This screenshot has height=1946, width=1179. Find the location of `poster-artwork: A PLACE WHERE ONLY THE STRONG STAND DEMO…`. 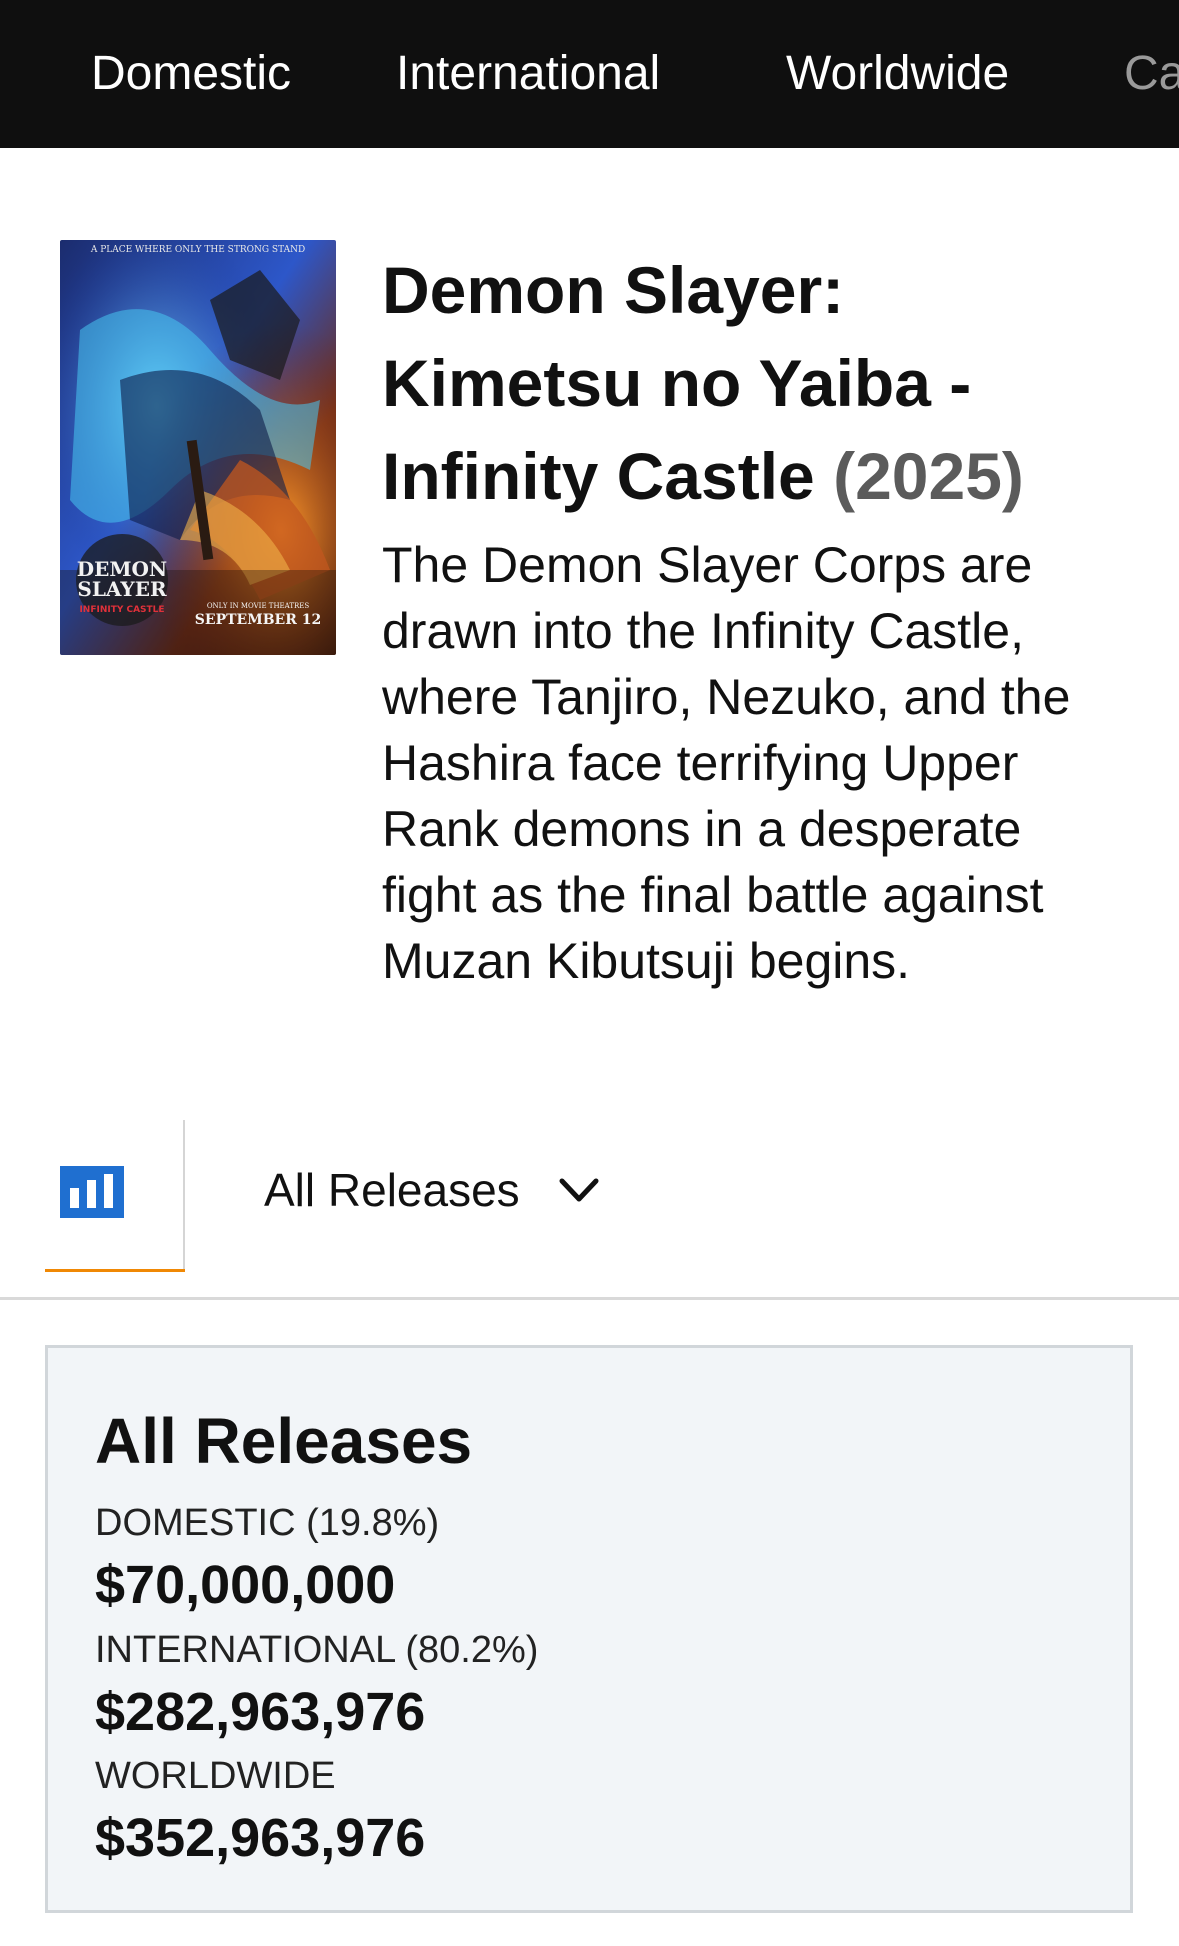

poster-artwork: A PLACE WHERE ONLY THE STRONG STAND DEMO… is located at coordinates (198, 447).